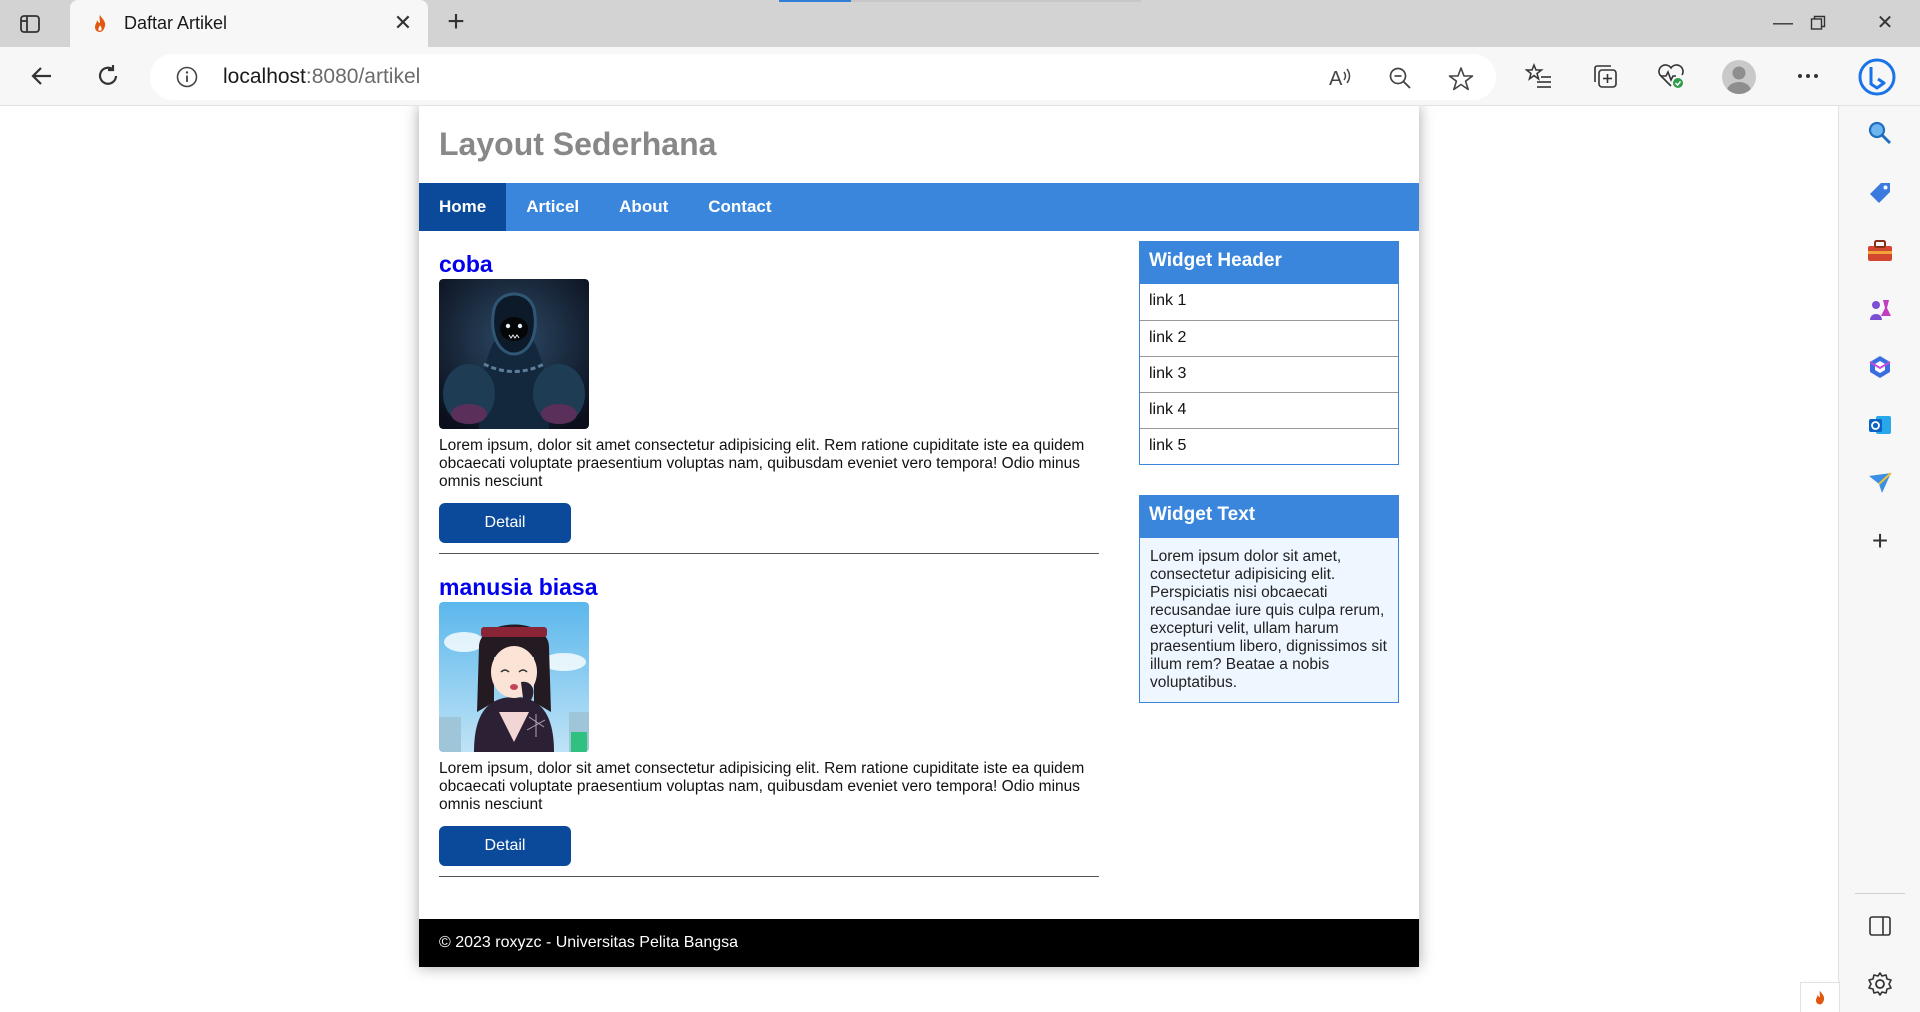 The image size is (1920, 1012). I want to click on minimize-button: —, so click(1783, 23).